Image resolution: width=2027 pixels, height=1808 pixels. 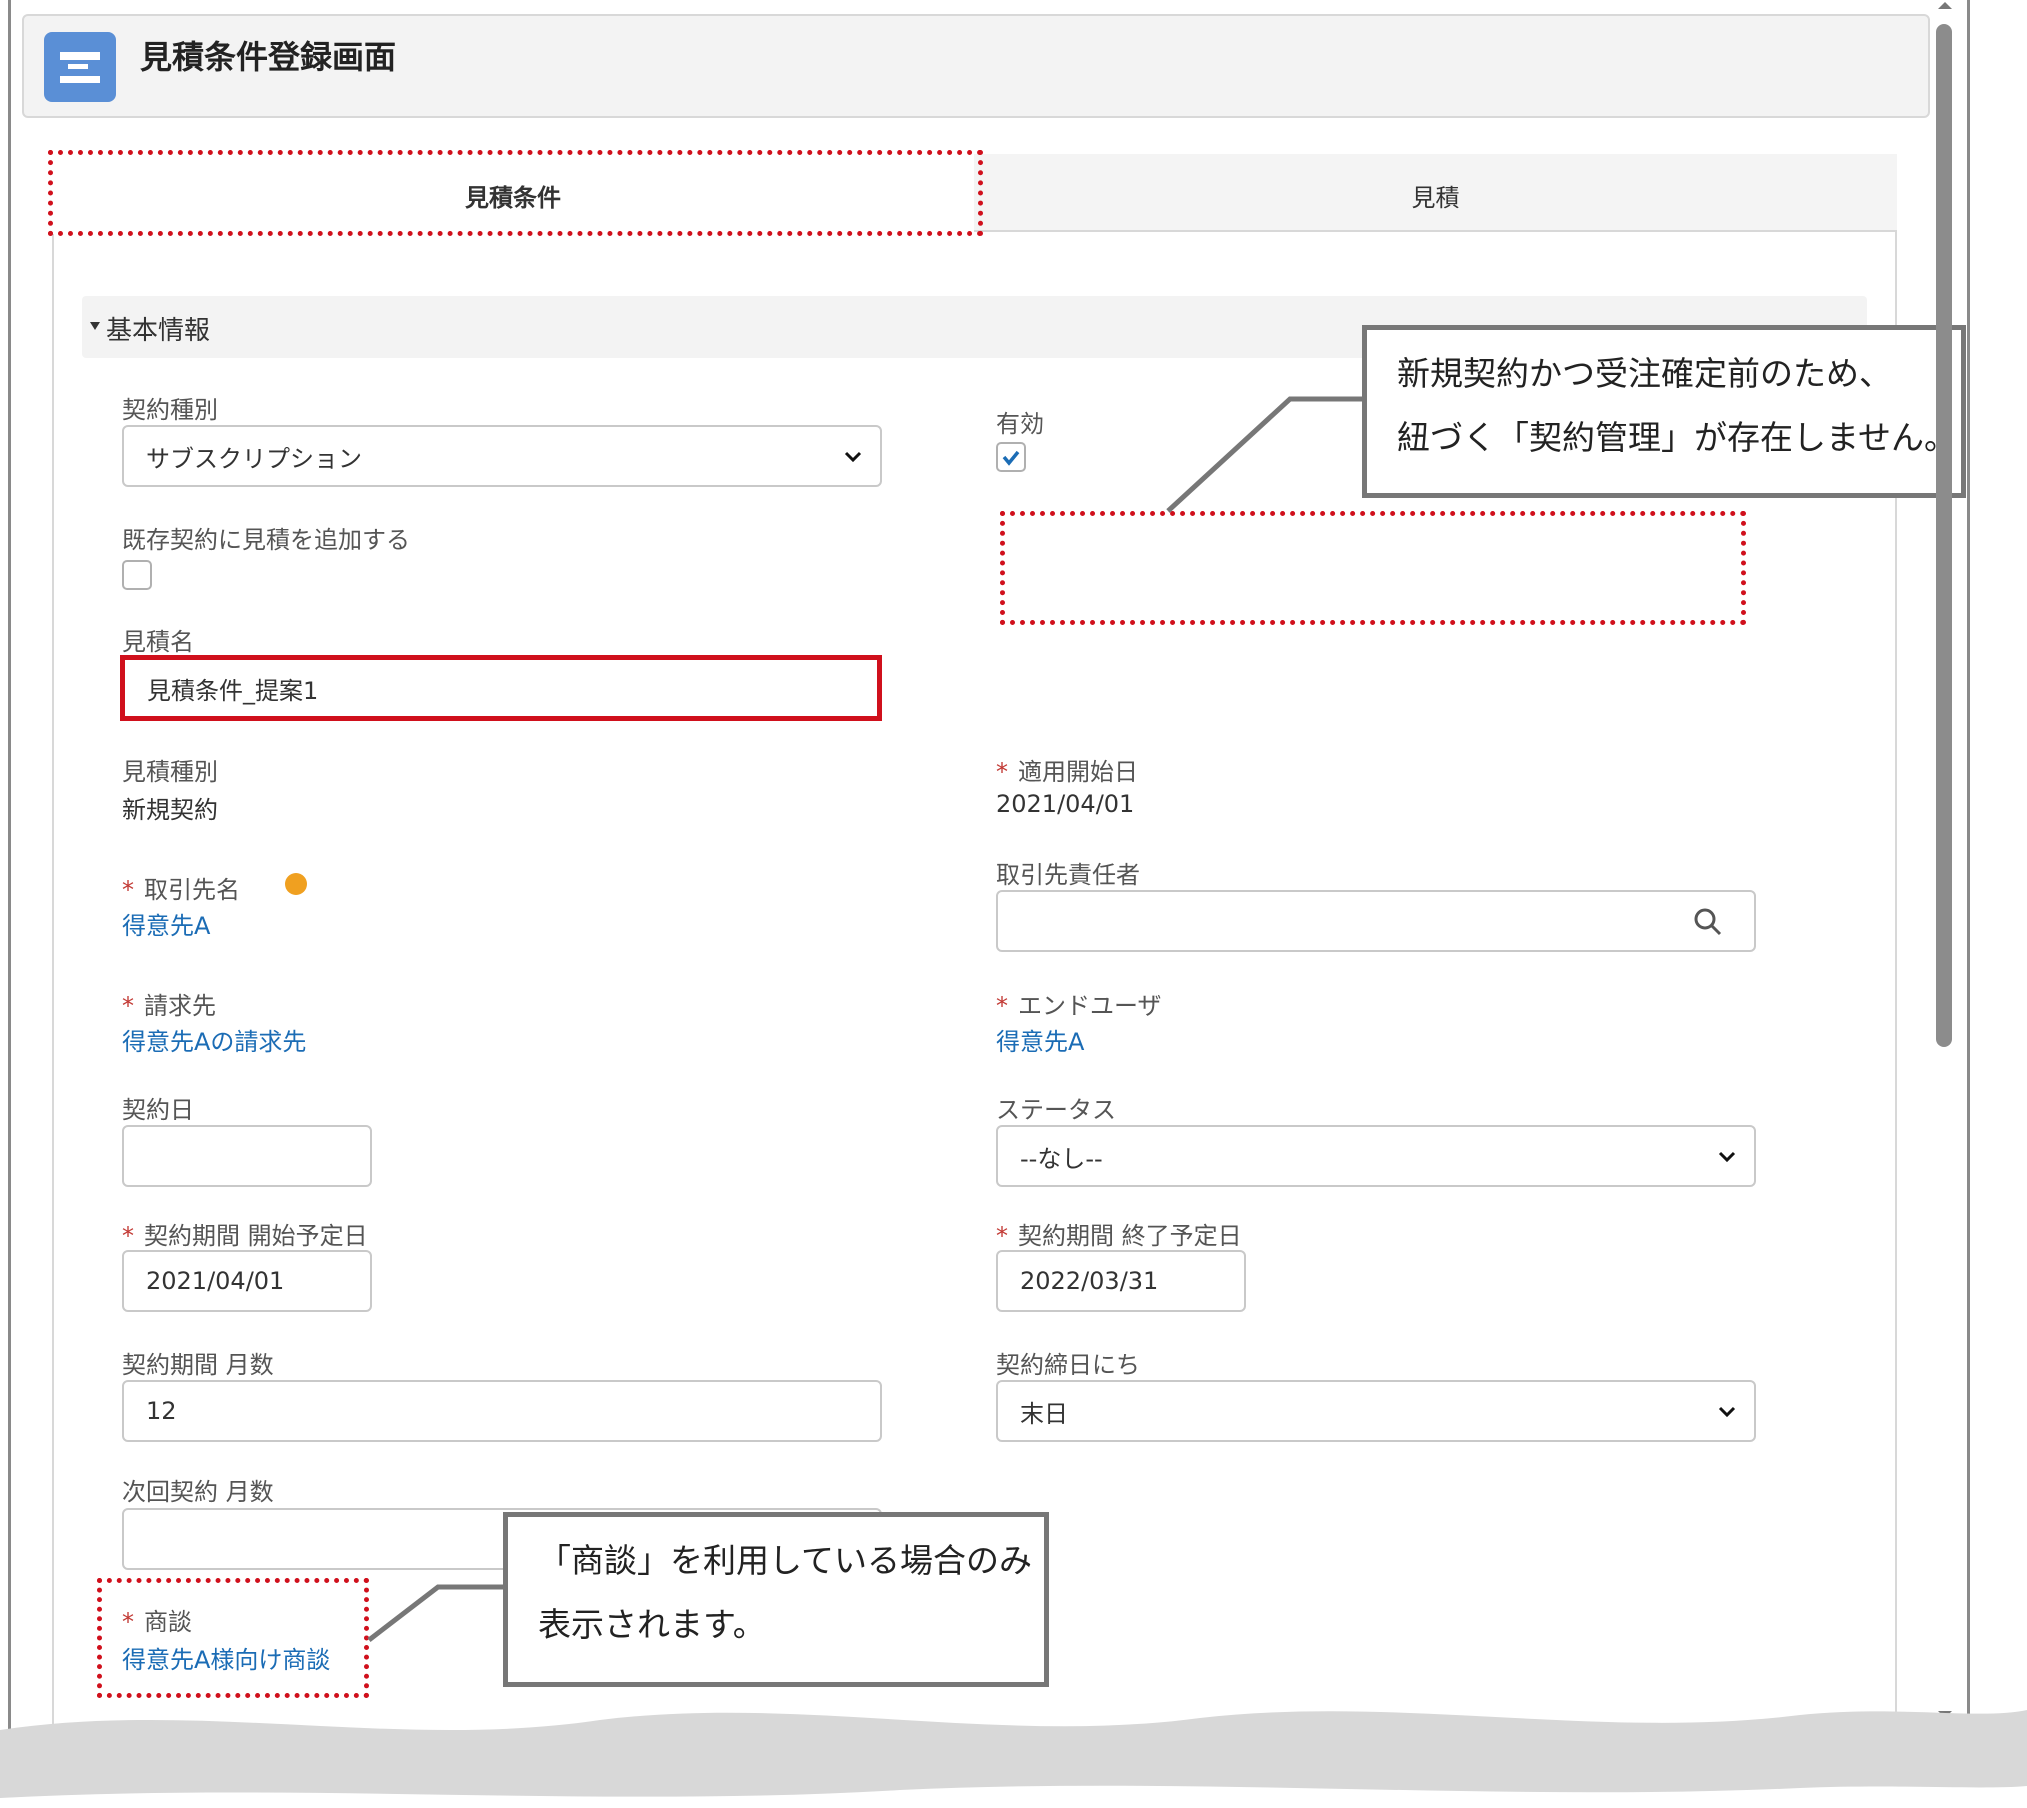 What do you see at coordinates (1945, 5) in the screenshot?
I see `scroll-up-icon` at bounding box center [1945, 5].